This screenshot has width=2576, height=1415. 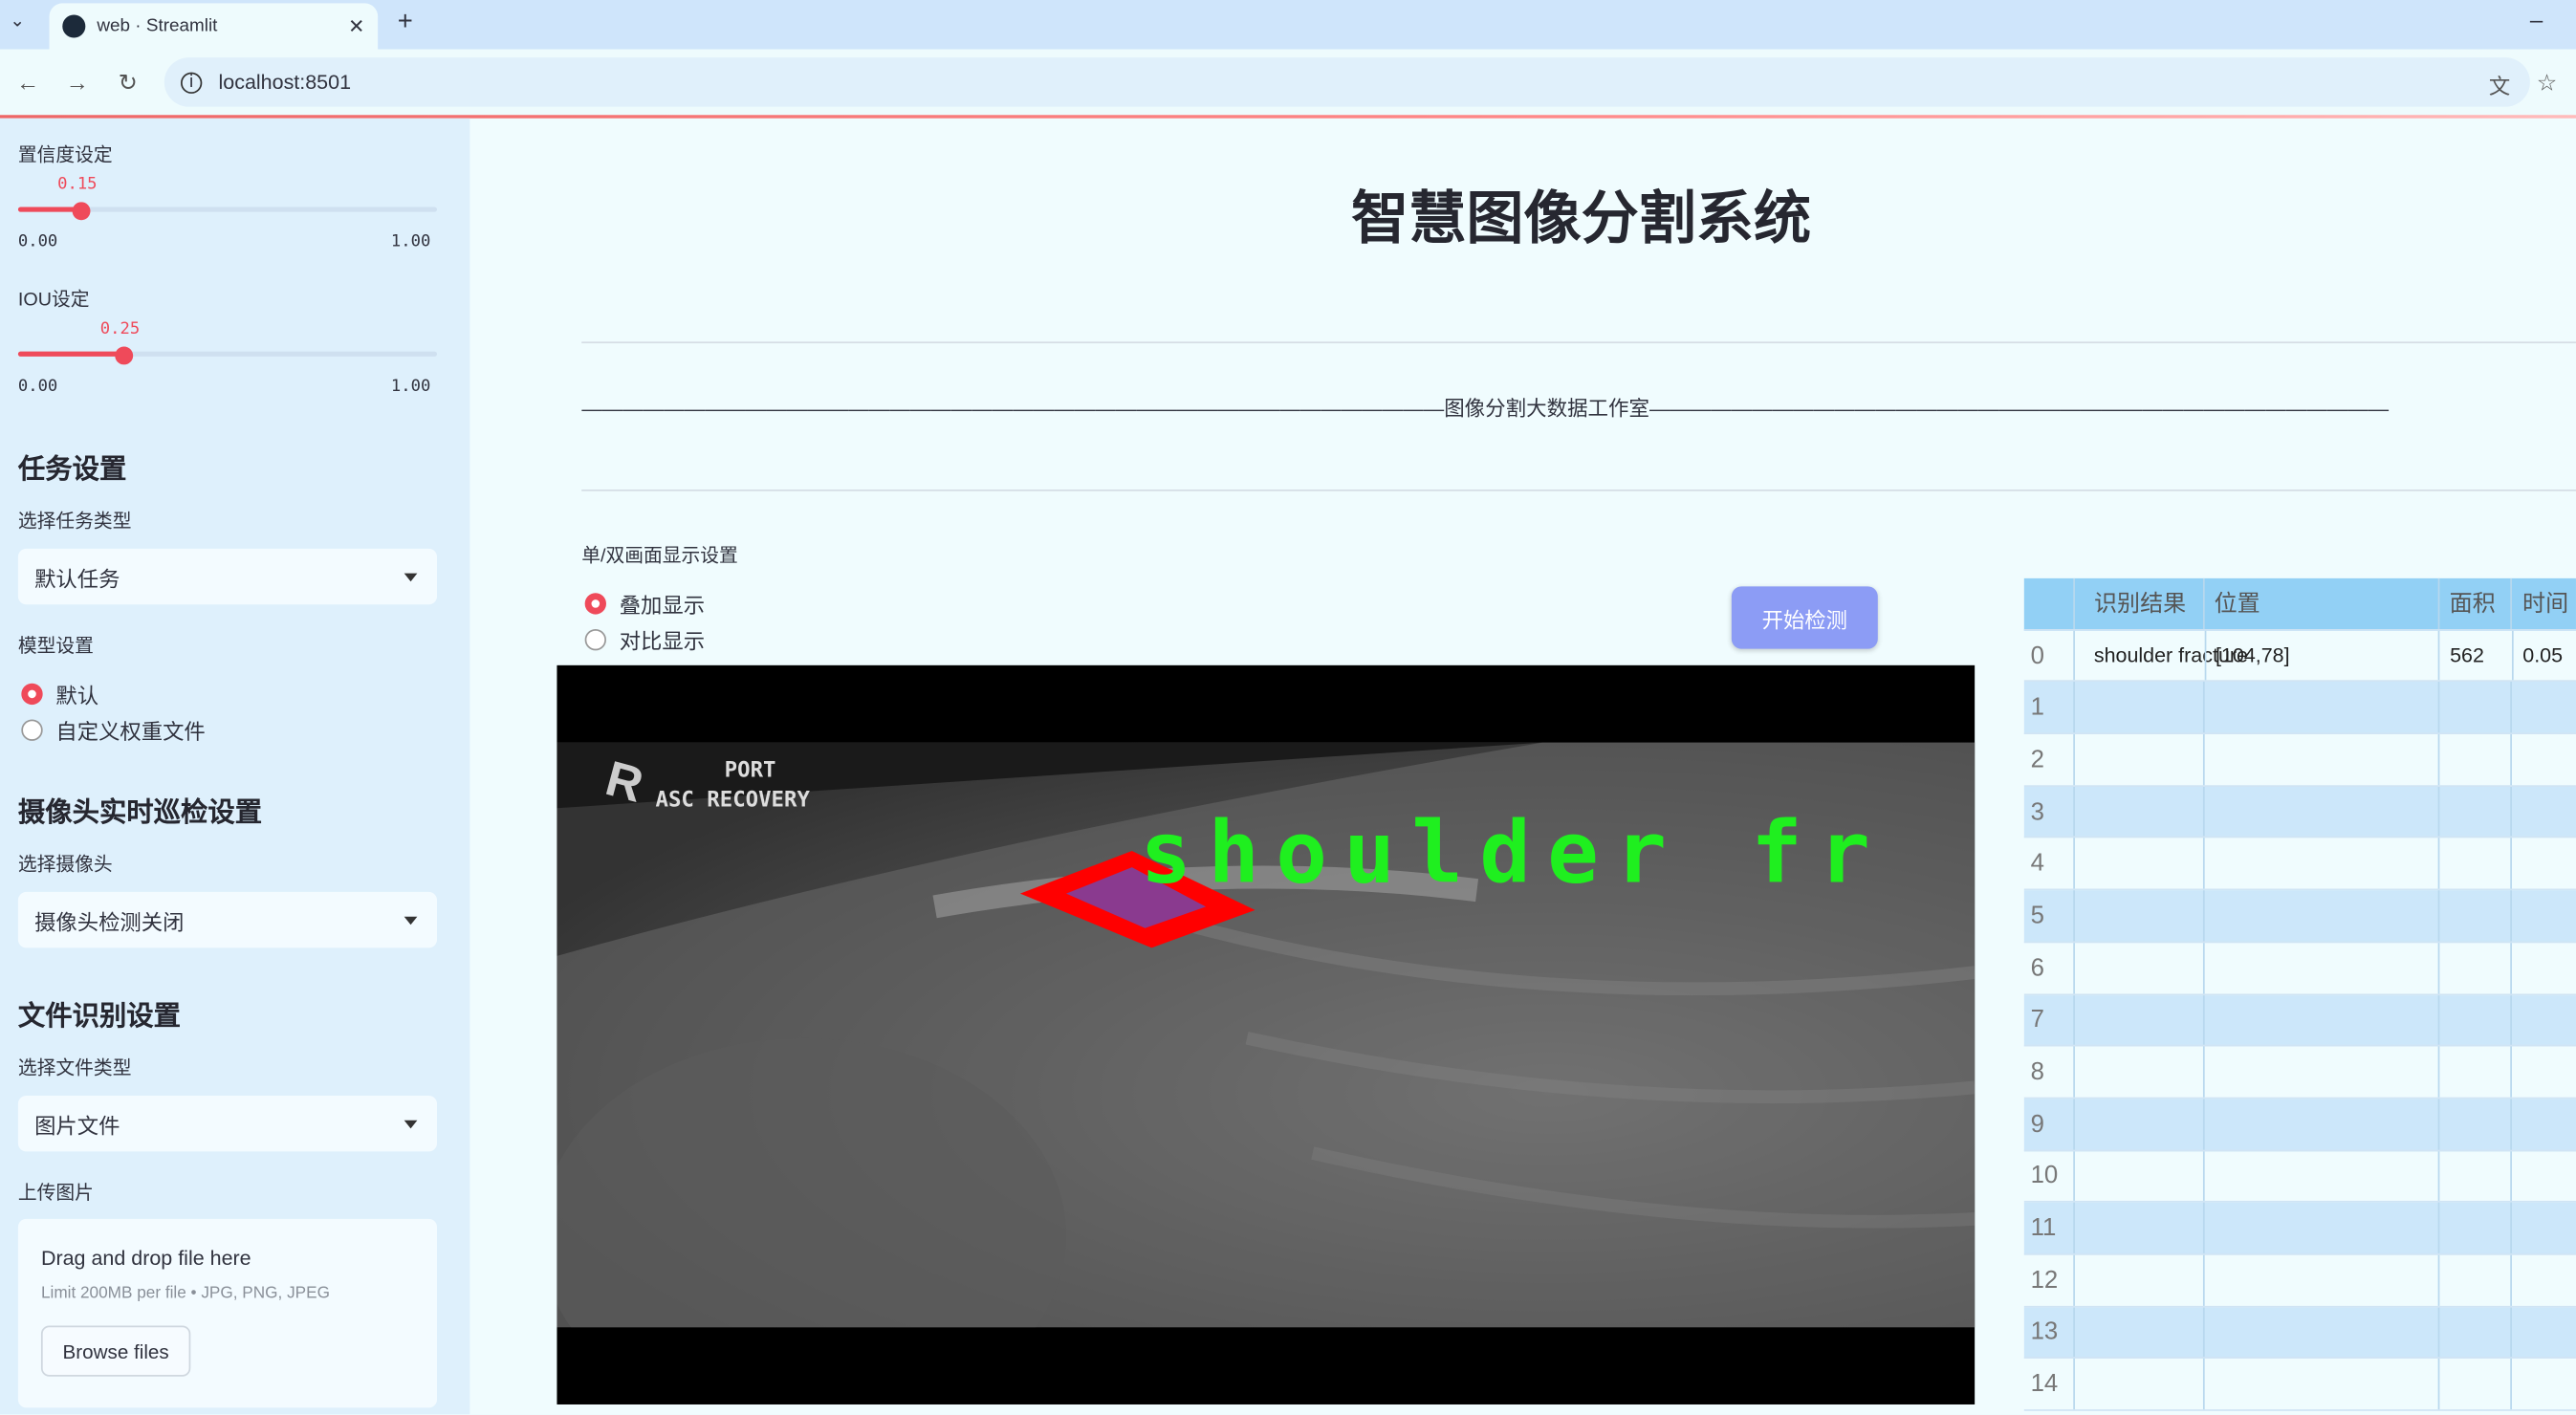 What do you see at coordinates (356, 25) in the screenshot?
I see `close-tab-icon: ✕` at bounding box center [356, 25].